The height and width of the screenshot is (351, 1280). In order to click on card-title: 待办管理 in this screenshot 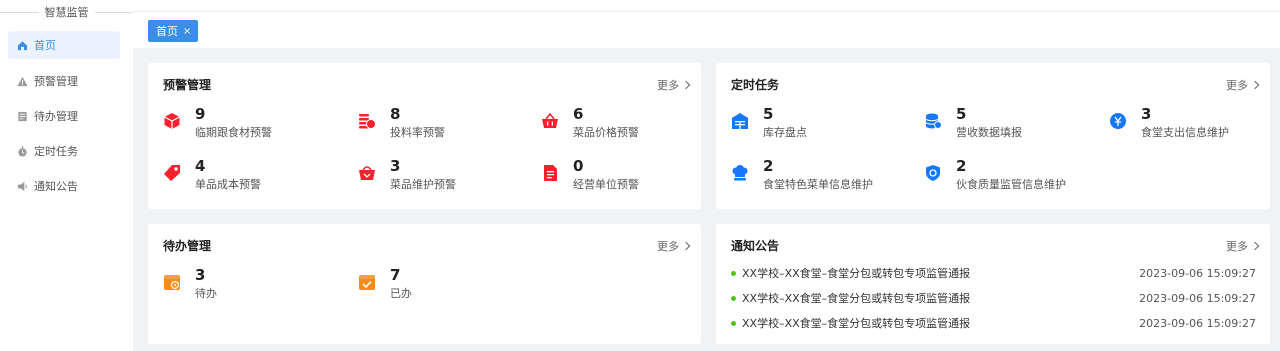, I will do `click(187, 246)`.